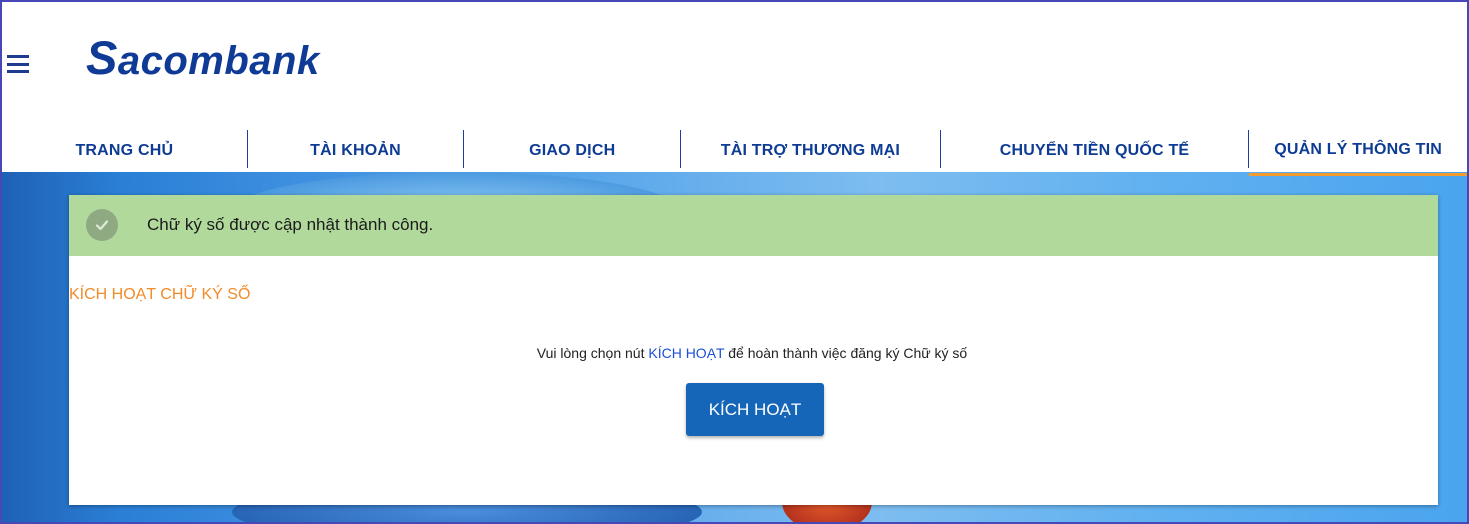 Image resolution: width=1469 pixels, height=524 pixels. I want to click on nav-item-tai-tro-thuong-mai: TÀI TRỢ THƯƠNG MẠI, so click(810, 151).